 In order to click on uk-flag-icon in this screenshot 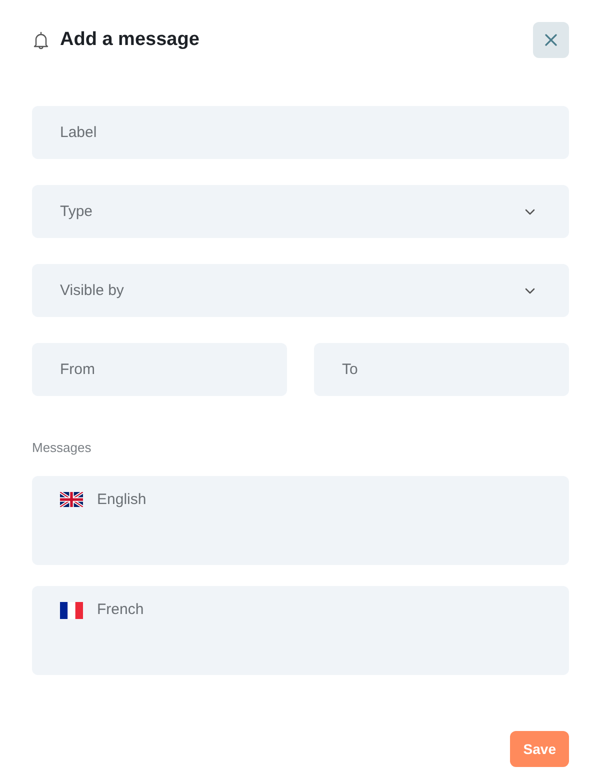, I will do `click(71, 499)`.